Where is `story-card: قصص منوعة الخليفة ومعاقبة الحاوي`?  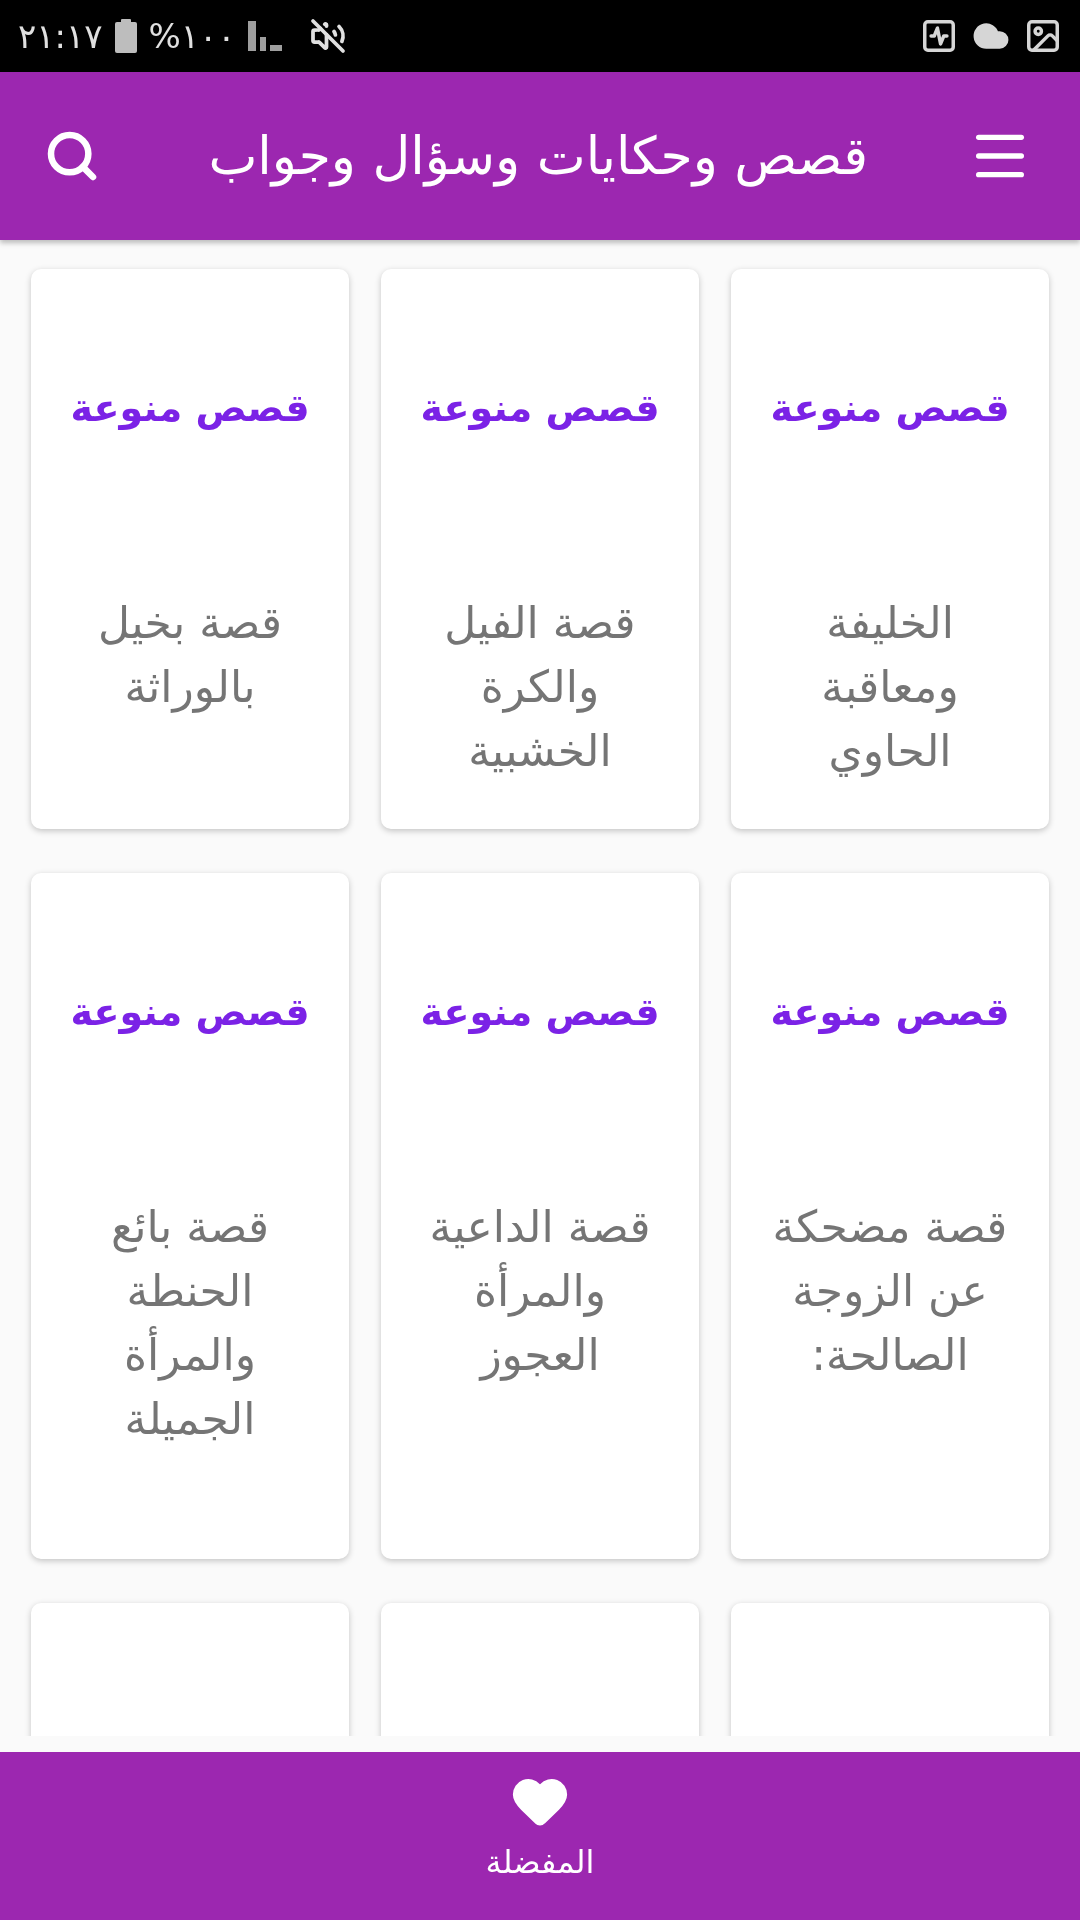 story-card: قصص منوعة الخليفة ومعاقبة الحاوي is located at coordinates (890, 549).